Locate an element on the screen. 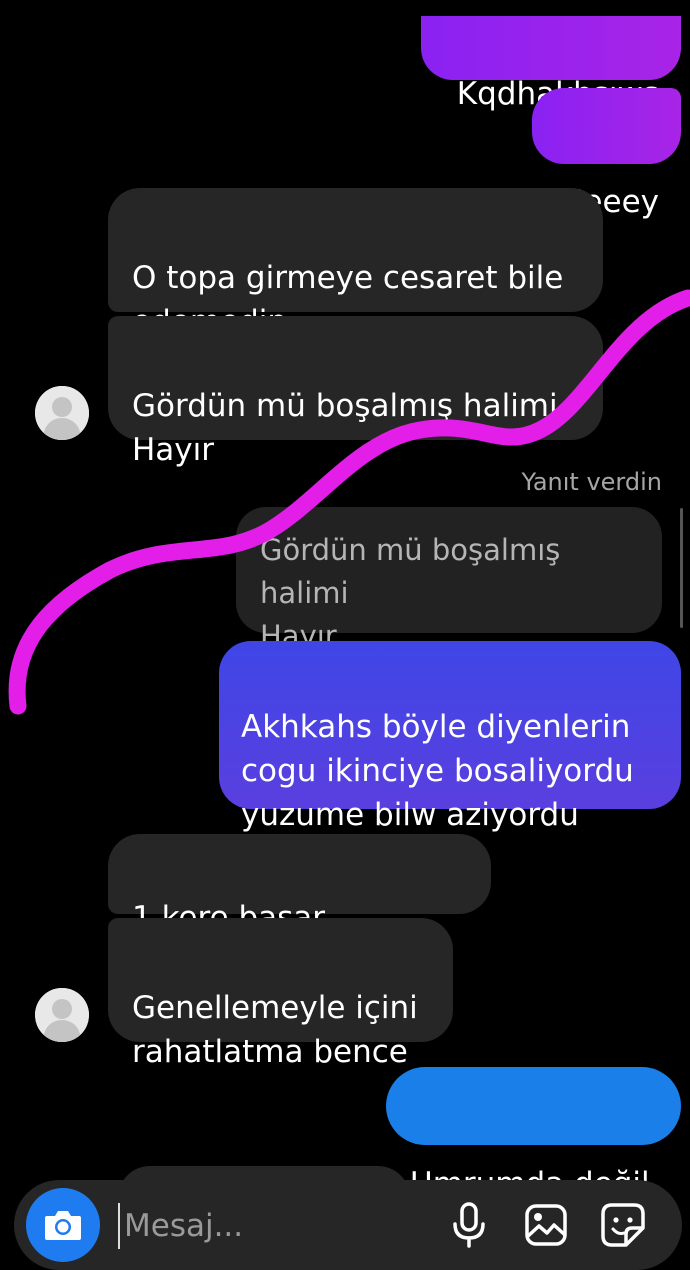 The image size is (690, 1270). received-message-text: Genellemeyle içini rahatlatma bence is located at coordinates (275, 1030).